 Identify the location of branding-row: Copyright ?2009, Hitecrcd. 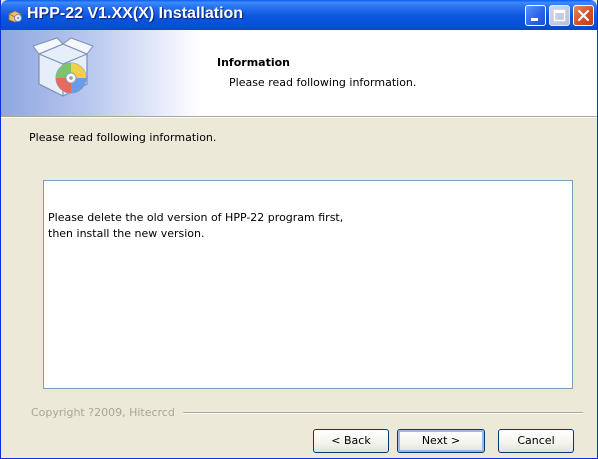
(299, 413).